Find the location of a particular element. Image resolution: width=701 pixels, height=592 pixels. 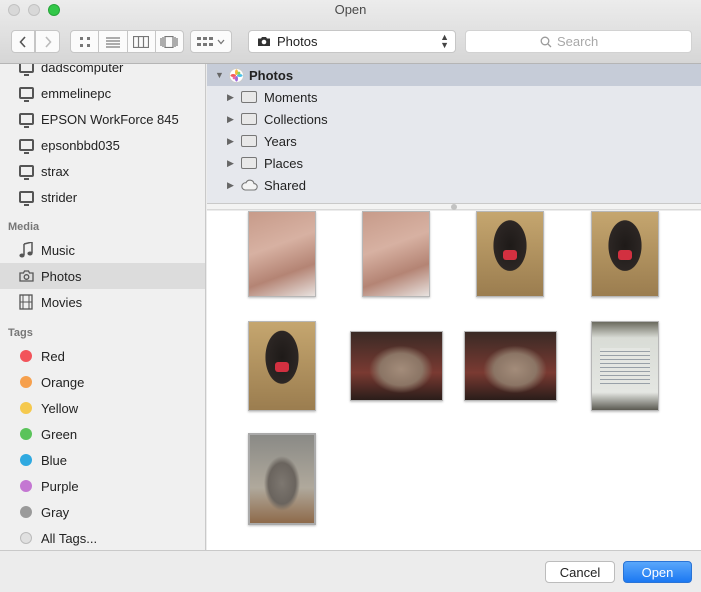

tag-gray: Gray is located at coordinates (102, 512).